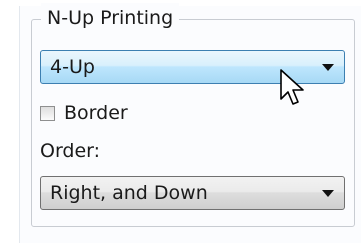  I want to click on order-value: Right, and Down, so click(129, 193).